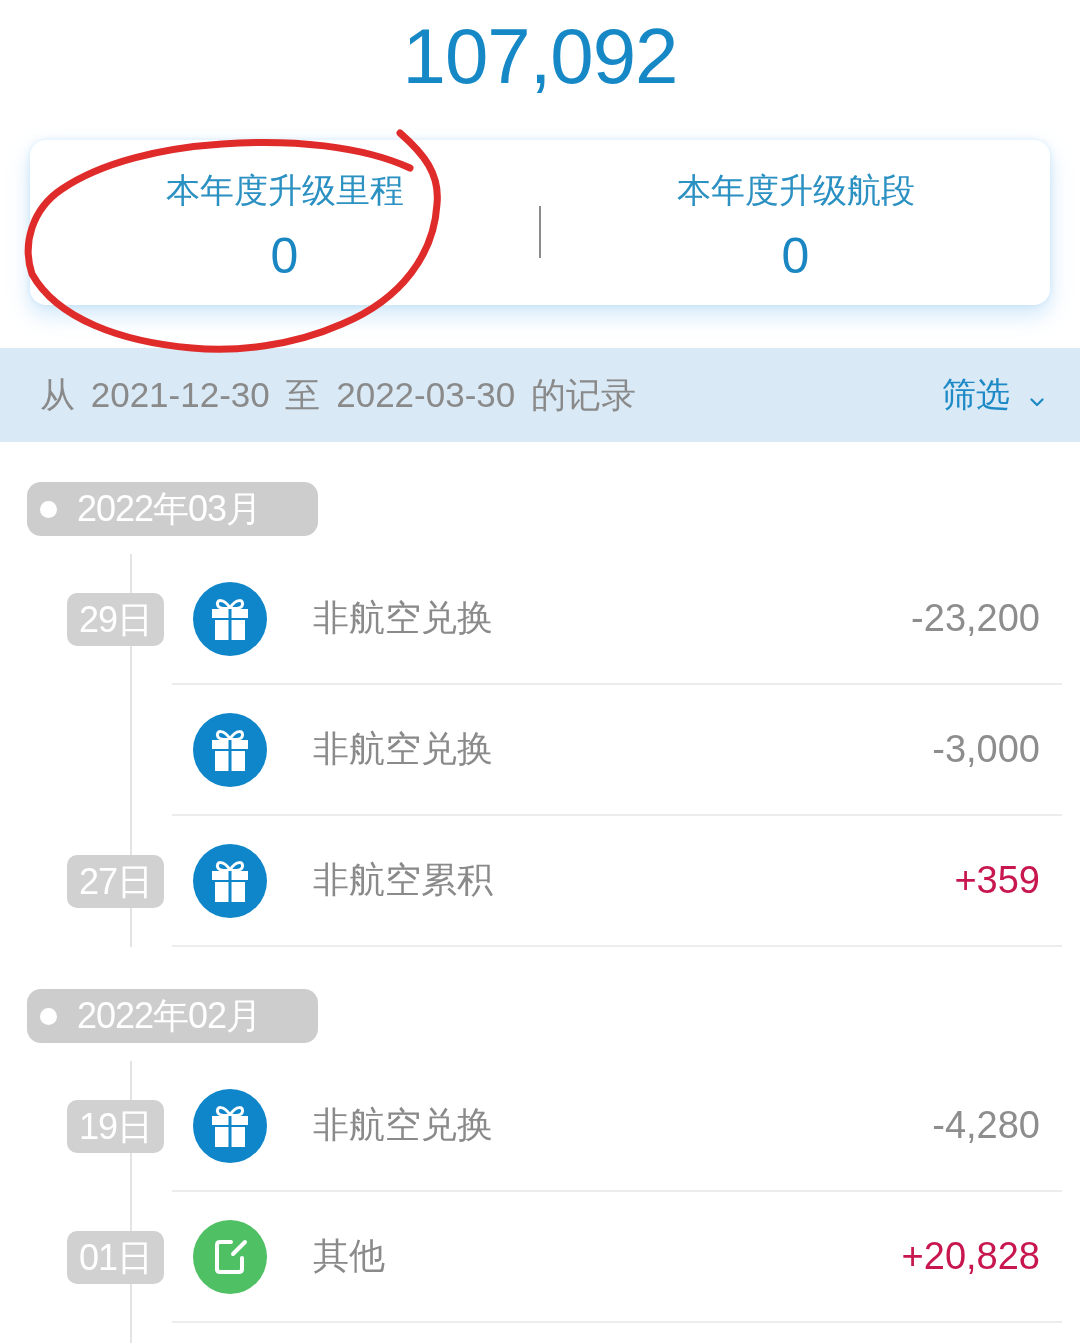 The width and height of the screenshot is (1080, 1343). What do you see at coordinates (795, 190) in the screenshot?
I see `stat-label: 本年度升级航段` at bounding box center [795, 190].